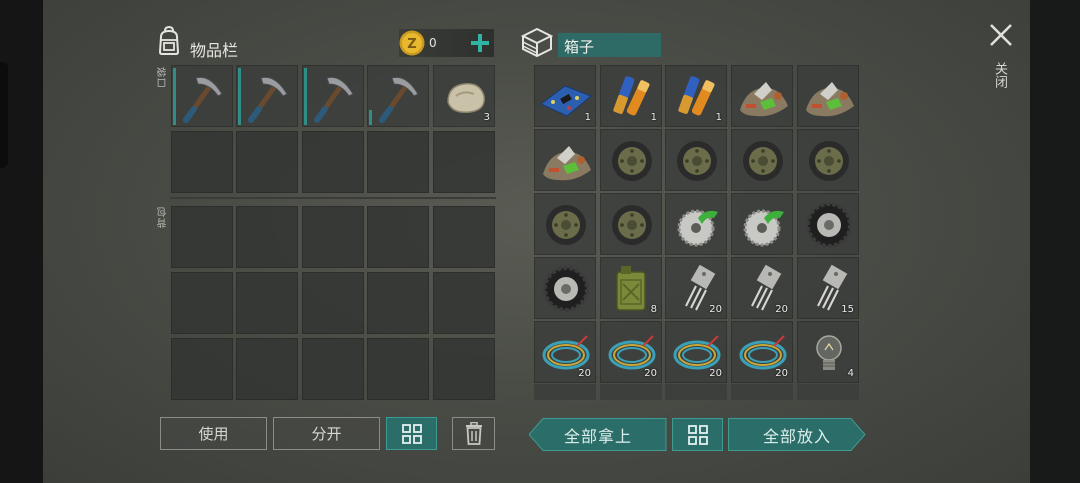  I want to click on take-all-button: 全部拿上, so click(598, 434).